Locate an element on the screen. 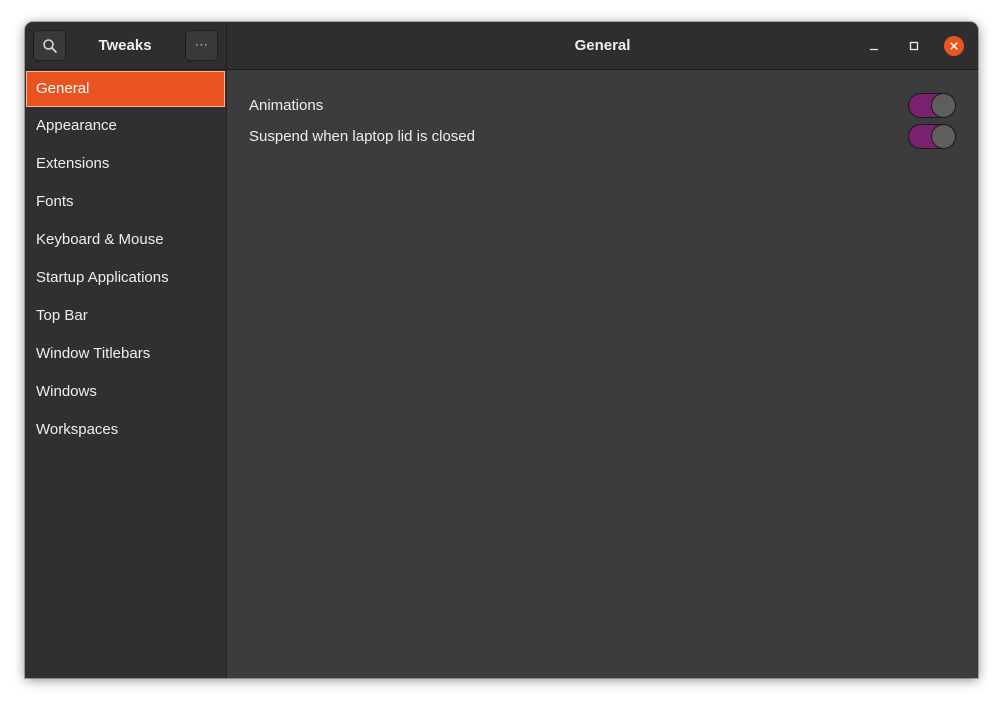 The image size is (1003, 706). app-title: Tweaks is located at coordinates (125, 45).